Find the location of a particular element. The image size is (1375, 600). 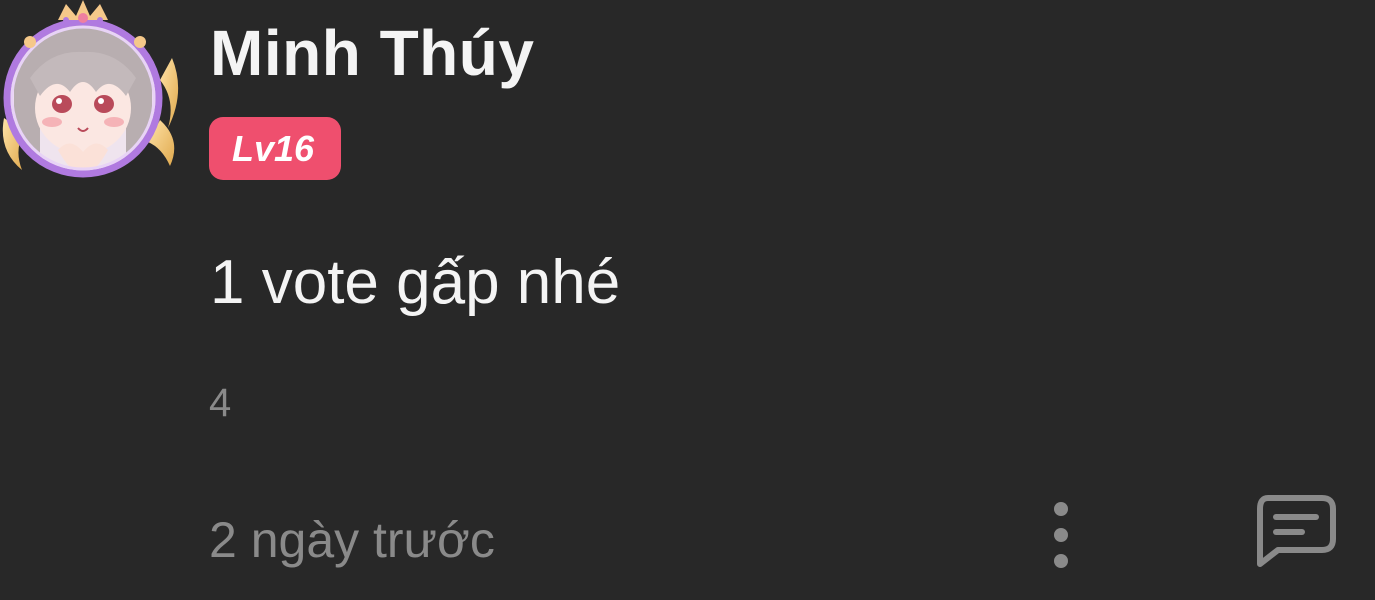

level-badge: Lv16 is located at coordinates (275, 148).